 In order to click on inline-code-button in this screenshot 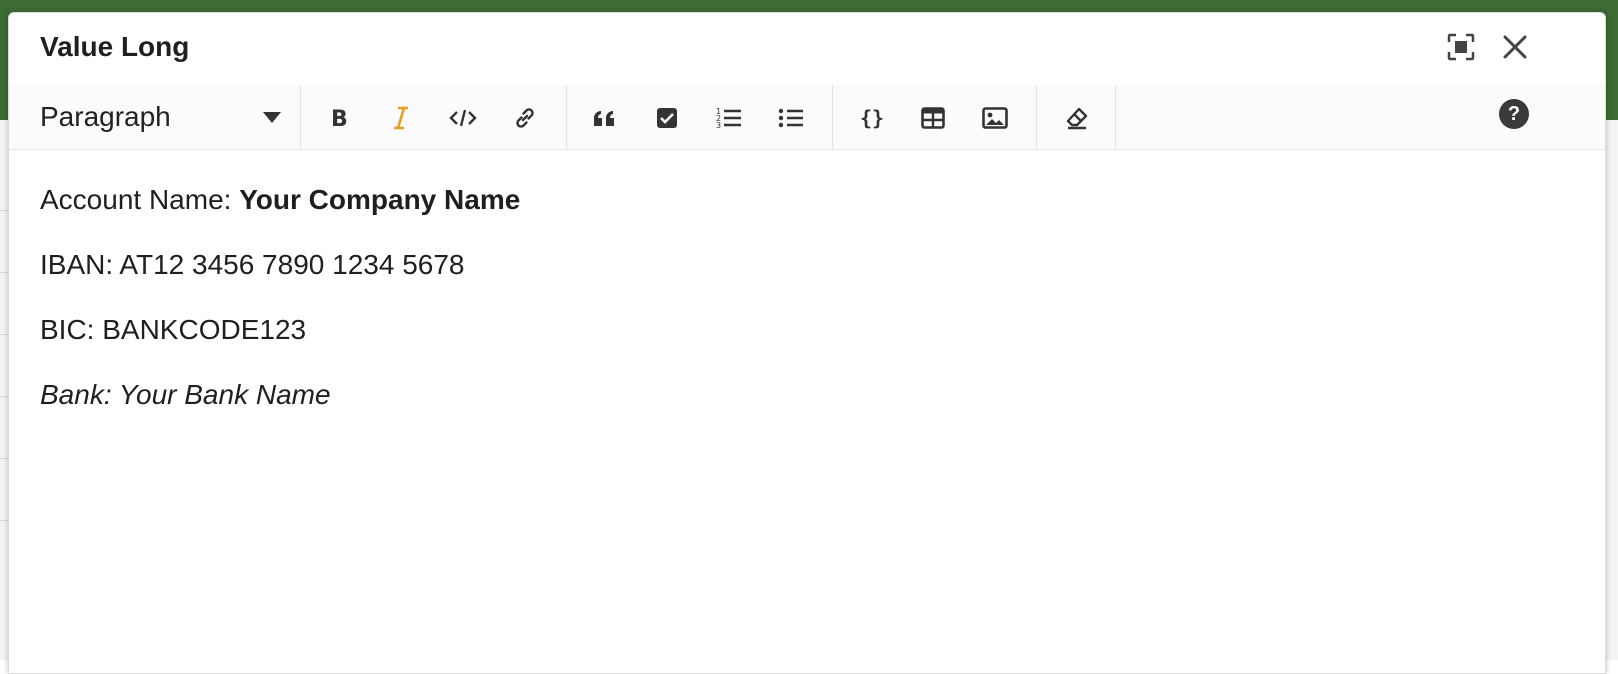, I will do `click(463, 118)`.